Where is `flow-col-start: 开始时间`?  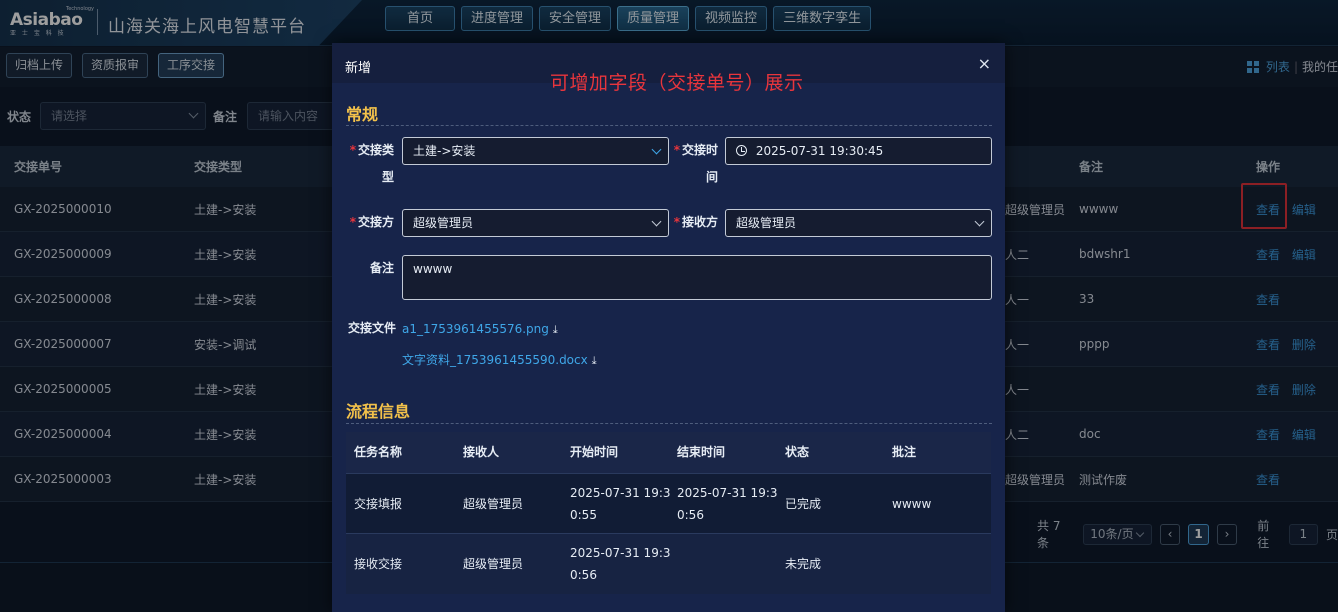 flow-col-start: 开始时间 is located at coordinates (594, 452).